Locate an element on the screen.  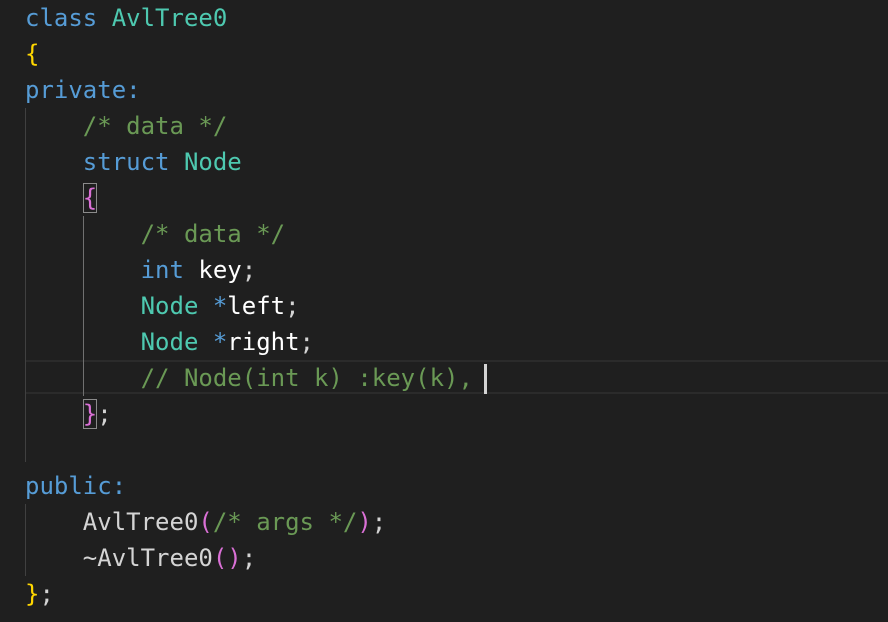
text-cursor is located at coordinates (485, 379).